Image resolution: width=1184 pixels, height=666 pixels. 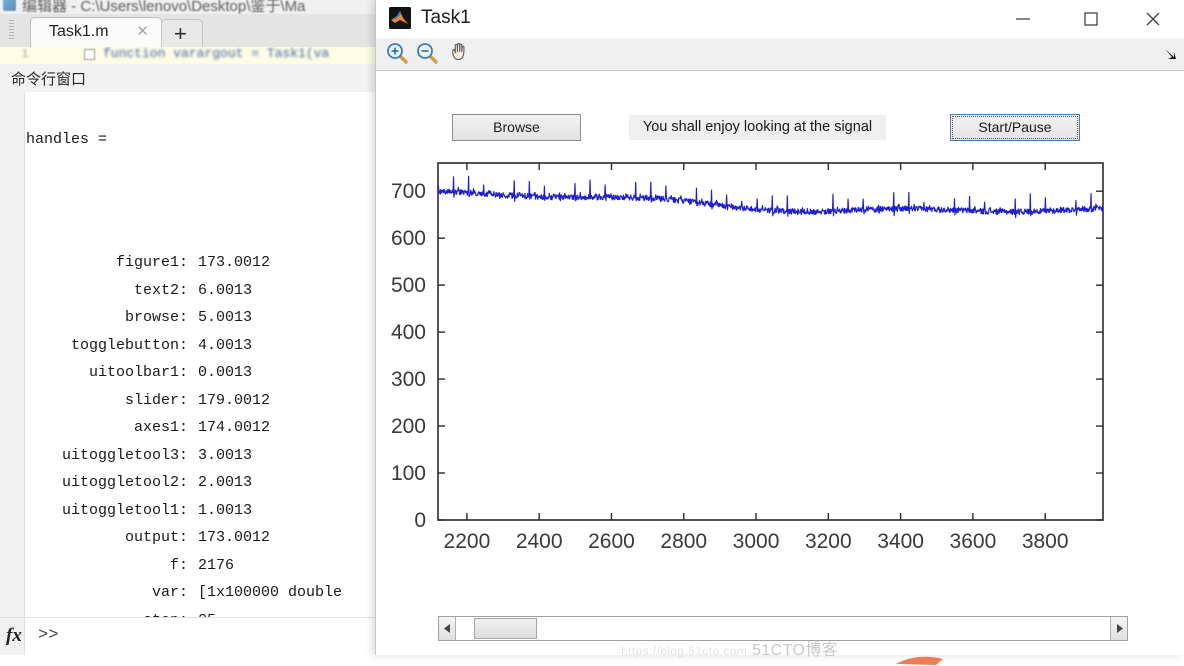 I want to click on struct-field-name: slider:, so click(x=156, y=400).